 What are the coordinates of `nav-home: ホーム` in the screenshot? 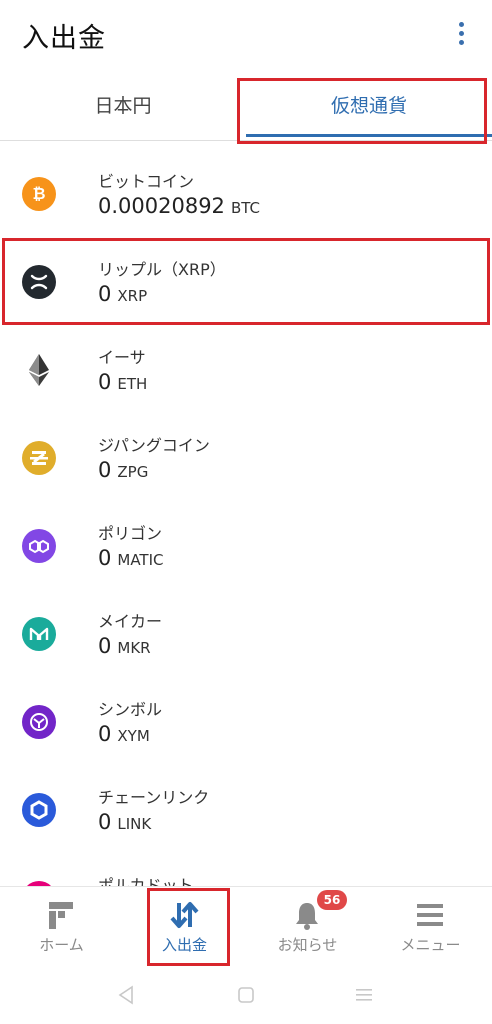 It's located at (61, 929).